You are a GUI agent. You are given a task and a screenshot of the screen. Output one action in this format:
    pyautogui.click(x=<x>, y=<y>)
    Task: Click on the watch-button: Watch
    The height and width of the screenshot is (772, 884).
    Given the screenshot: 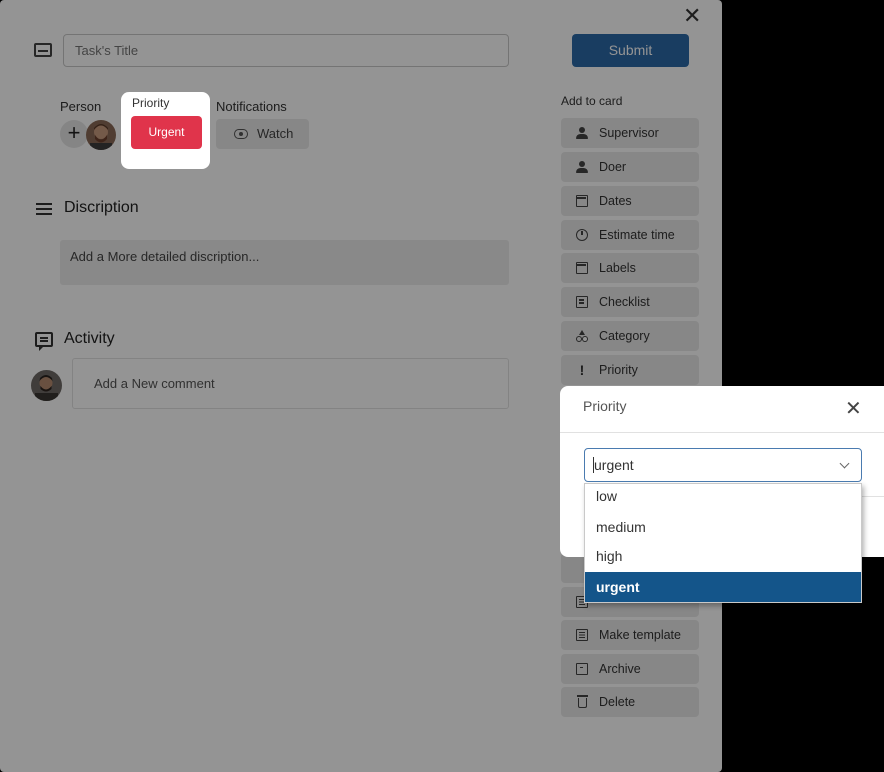 What is the action you would take?
    pyautogui.click(x=262, y=134)
    